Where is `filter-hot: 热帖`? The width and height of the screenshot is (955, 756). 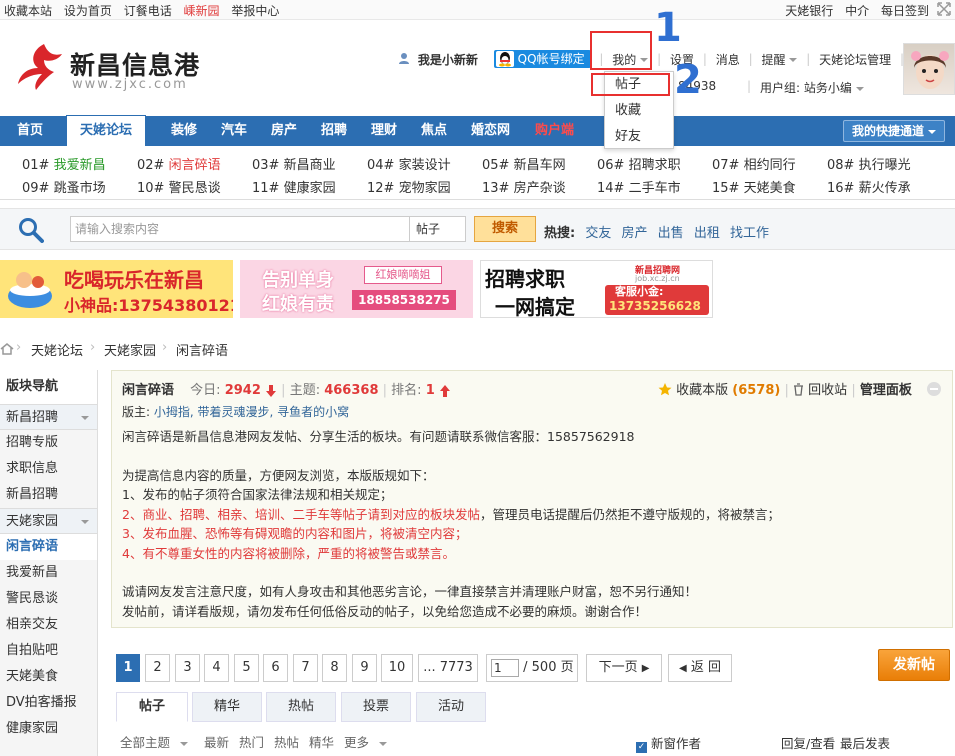 filter-hot: 热帖 is located at coordinates (286, 742).